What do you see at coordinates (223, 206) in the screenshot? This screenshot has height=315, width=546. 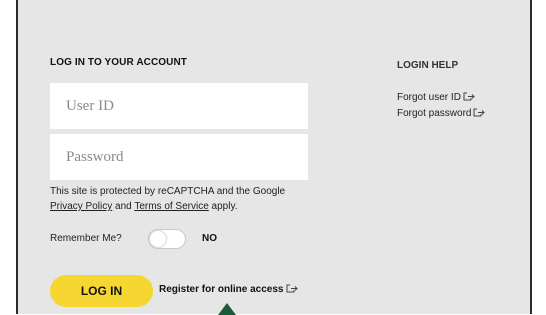 I see `recaptcha-suffix: apply.` at bounding box center [223, 206].